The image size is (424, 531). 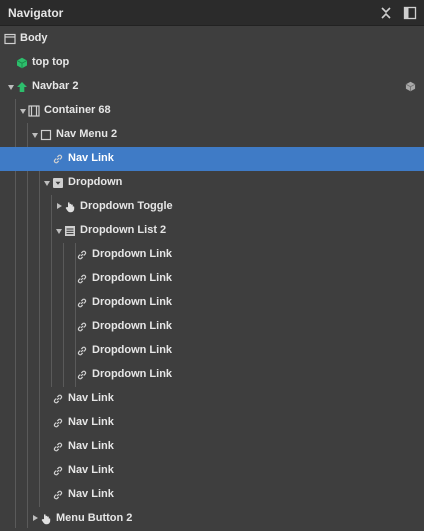 What do you see at coordinates (70, 231) in the screenshot?
I see `list-icon` at bounding box center [70, 231].